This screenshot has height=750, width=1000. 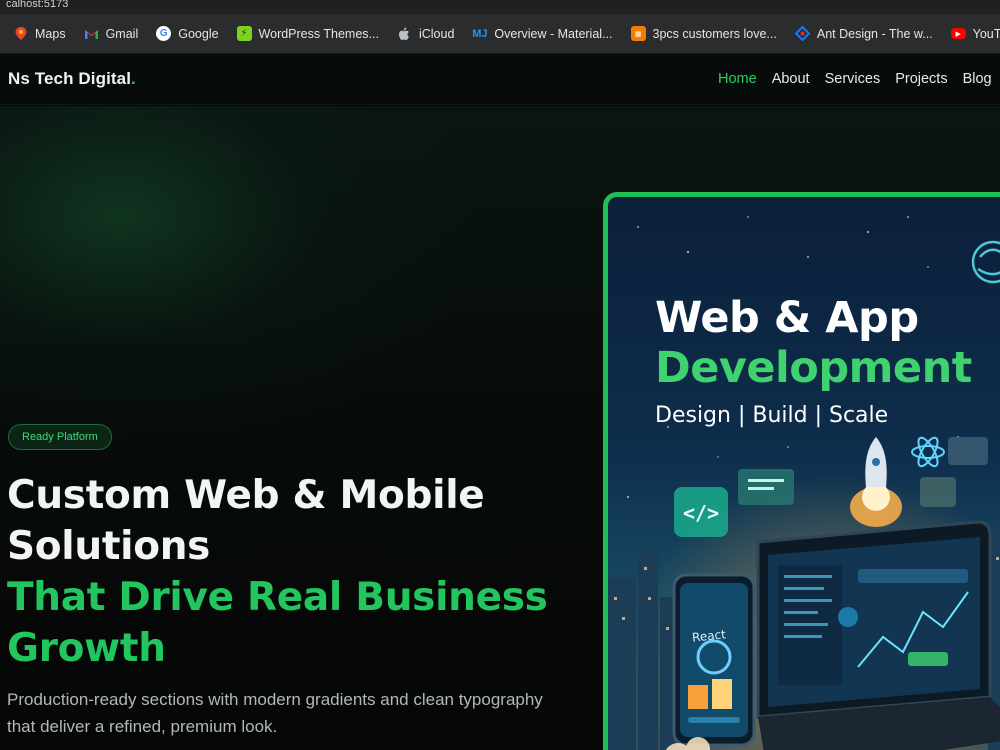 I want to click on headline-line-1: Custom Web & Mobile, so click(x=246, y=495).